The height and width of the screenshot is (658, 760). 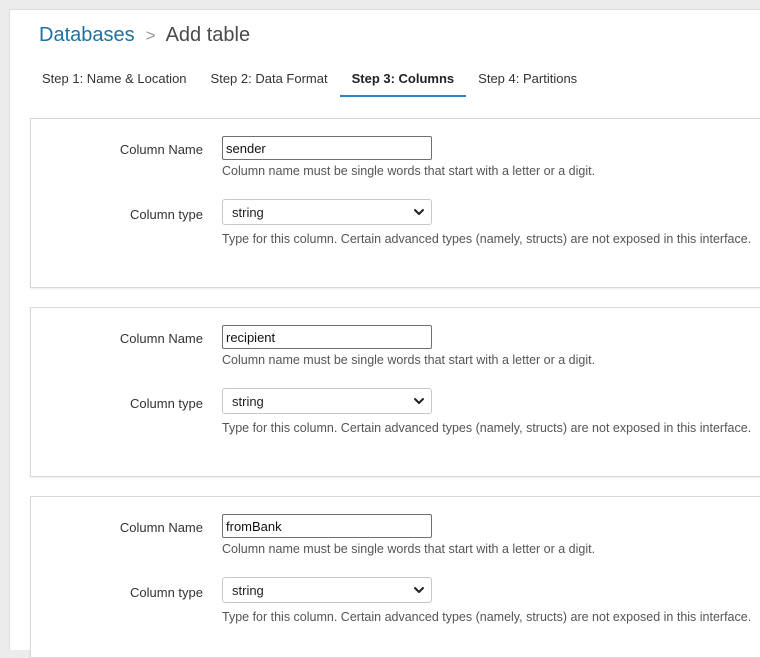 What do you see at coordinates (208, 35) in the screenshot?
I see `page-title: Add table` at bounding box center [208, 35].